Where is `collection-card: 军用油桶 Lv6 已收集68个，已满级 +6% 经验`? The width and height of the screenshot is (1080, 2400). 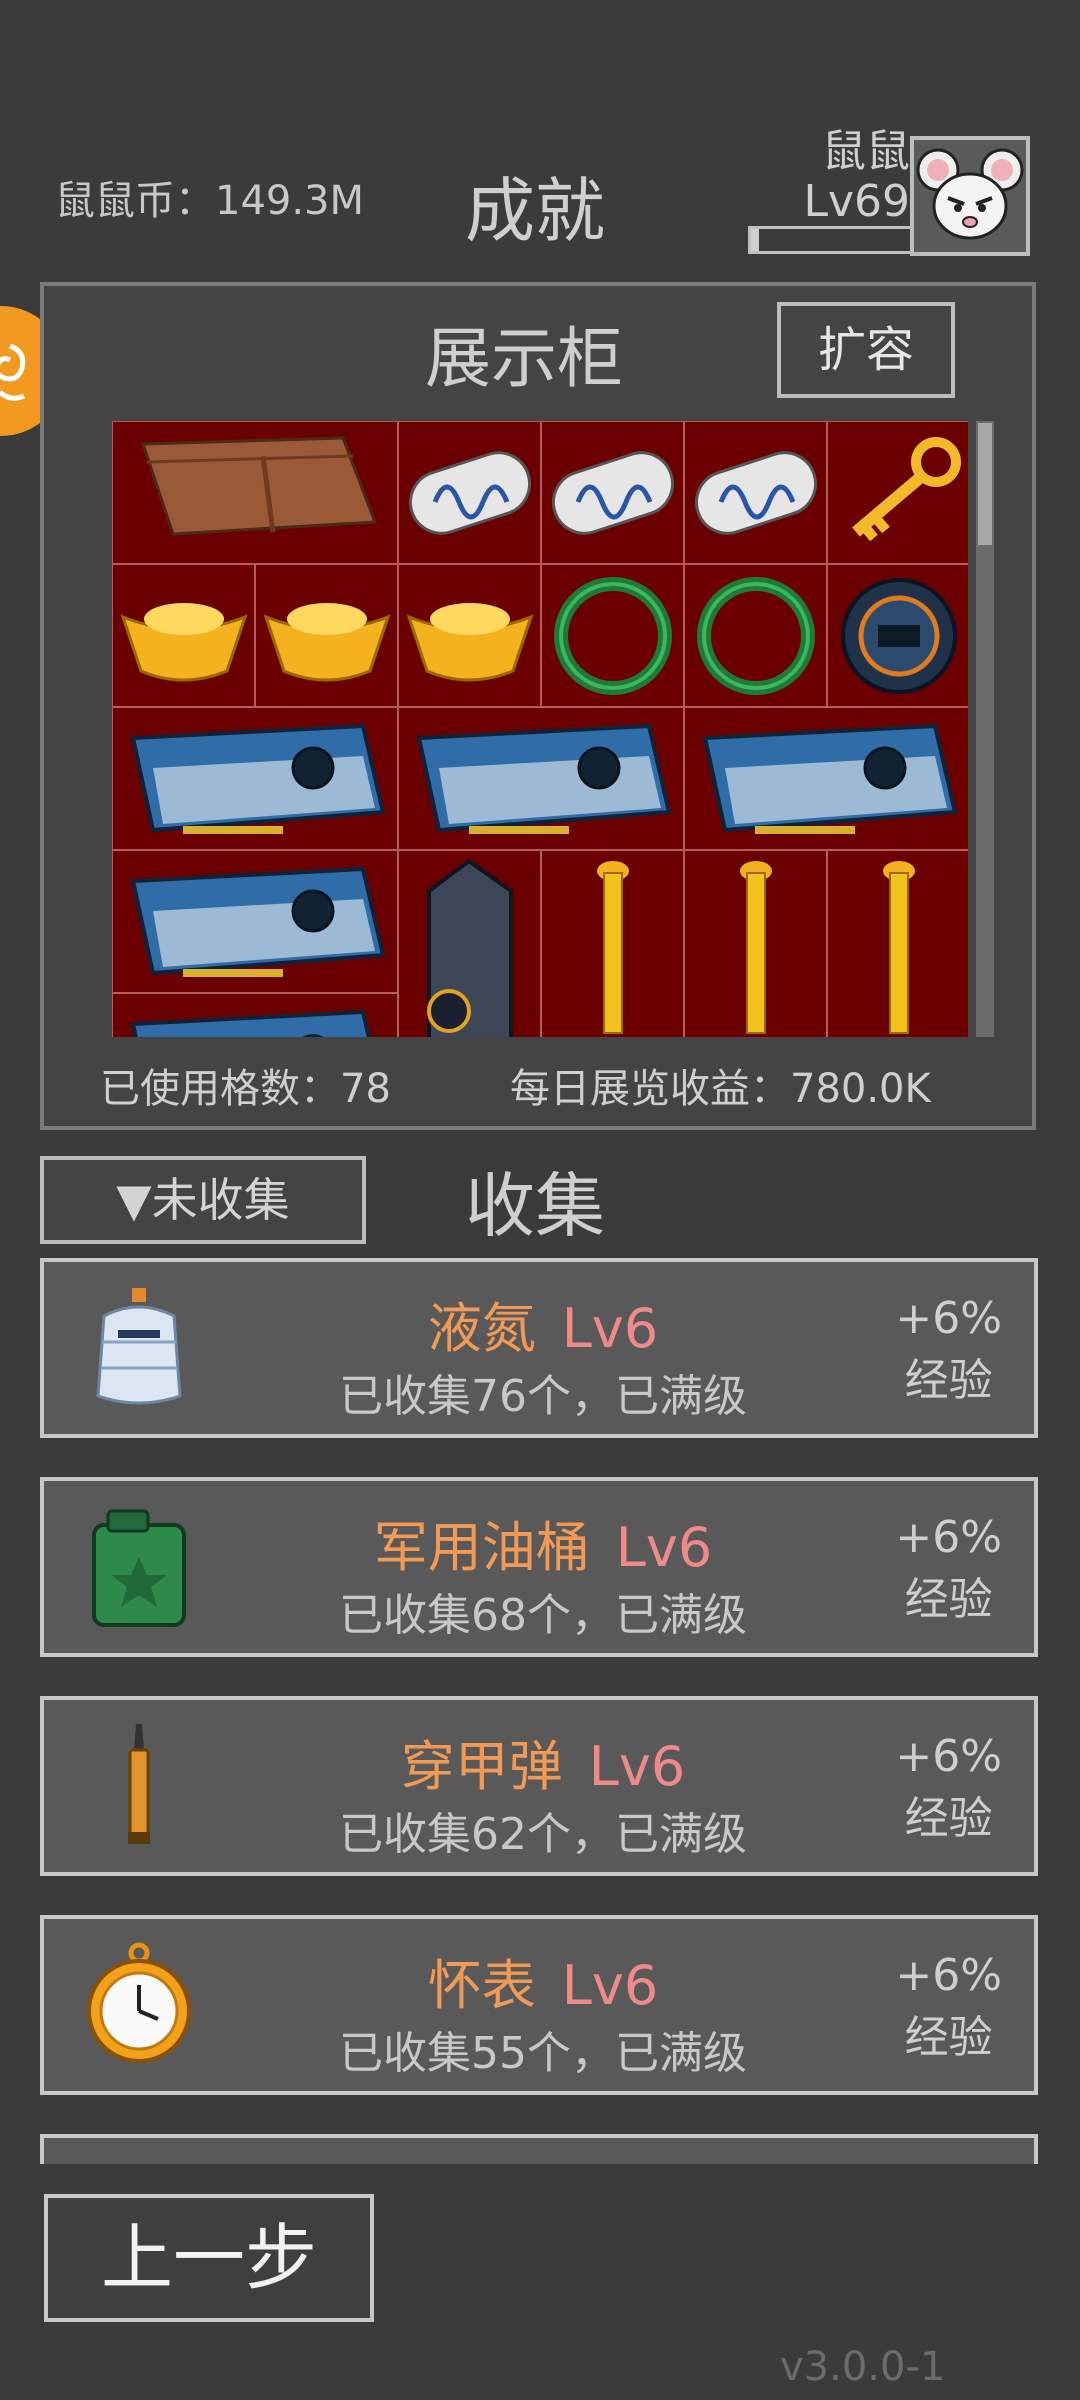
collection-card: 军用油桶 Lv6 已收集68个，已满级 +6% 经验 is located at coordinates (539, 1567).